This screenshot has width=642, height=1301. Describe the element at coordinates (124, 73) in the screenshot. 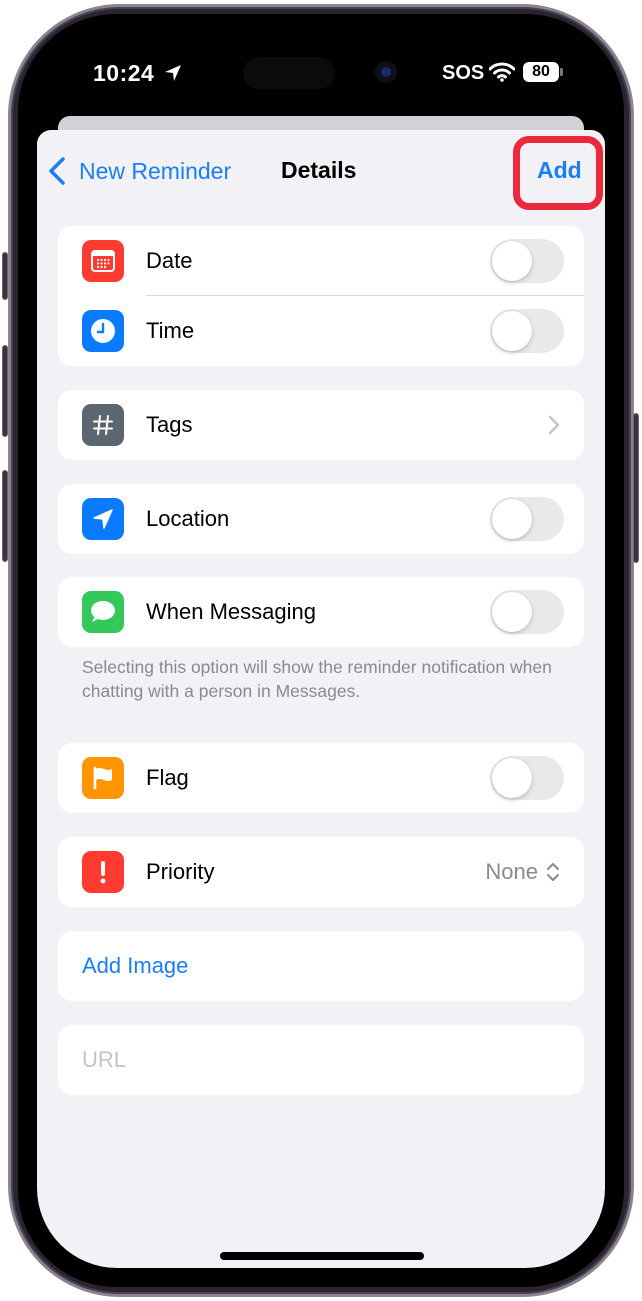

I see `status-time: 10:24` at that location.